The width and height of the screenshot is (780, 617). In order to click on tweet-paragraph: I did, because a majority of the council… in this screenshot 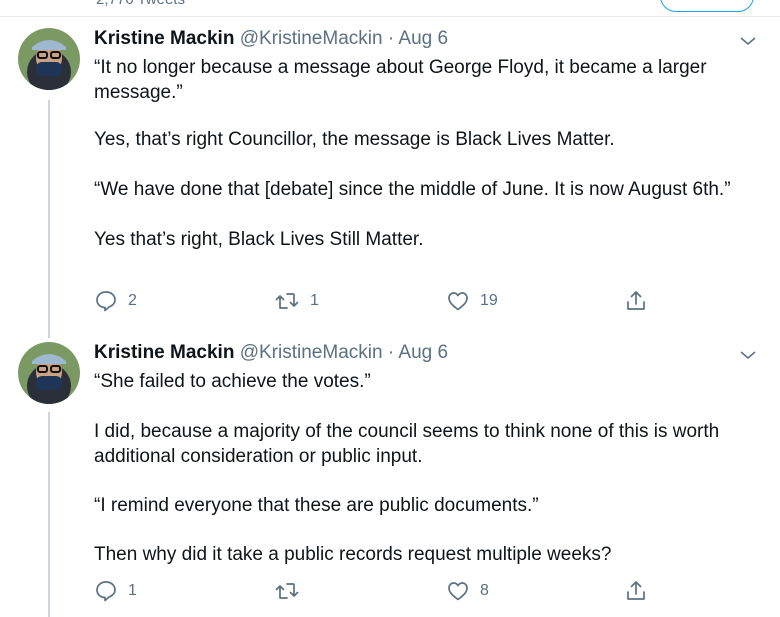, I will do `click(407, 444)`.